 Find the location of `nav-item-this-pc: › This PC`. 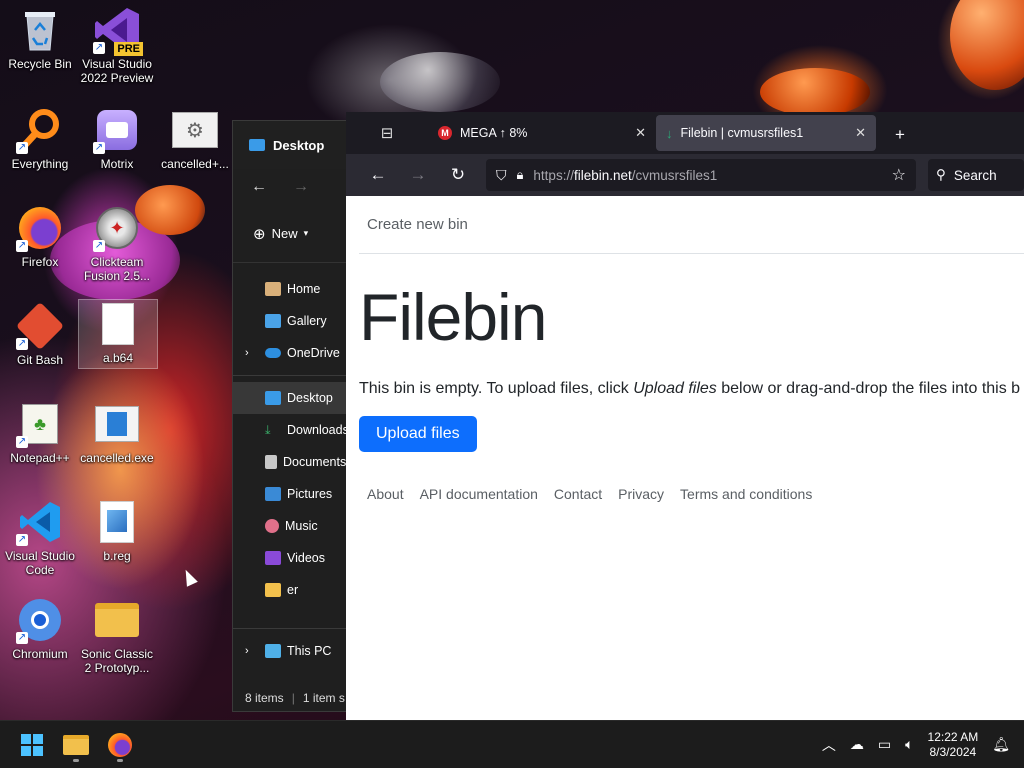

nav-item-this-pc: › This PC is located at coordinates (292, 651).